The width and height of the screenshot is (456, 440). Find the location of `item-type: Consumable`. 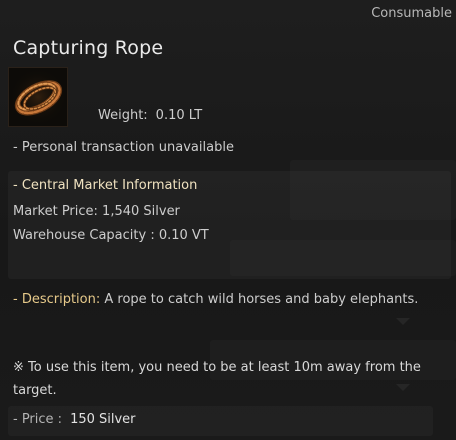

item-type: Consumable is located at coordinates (411, 13).